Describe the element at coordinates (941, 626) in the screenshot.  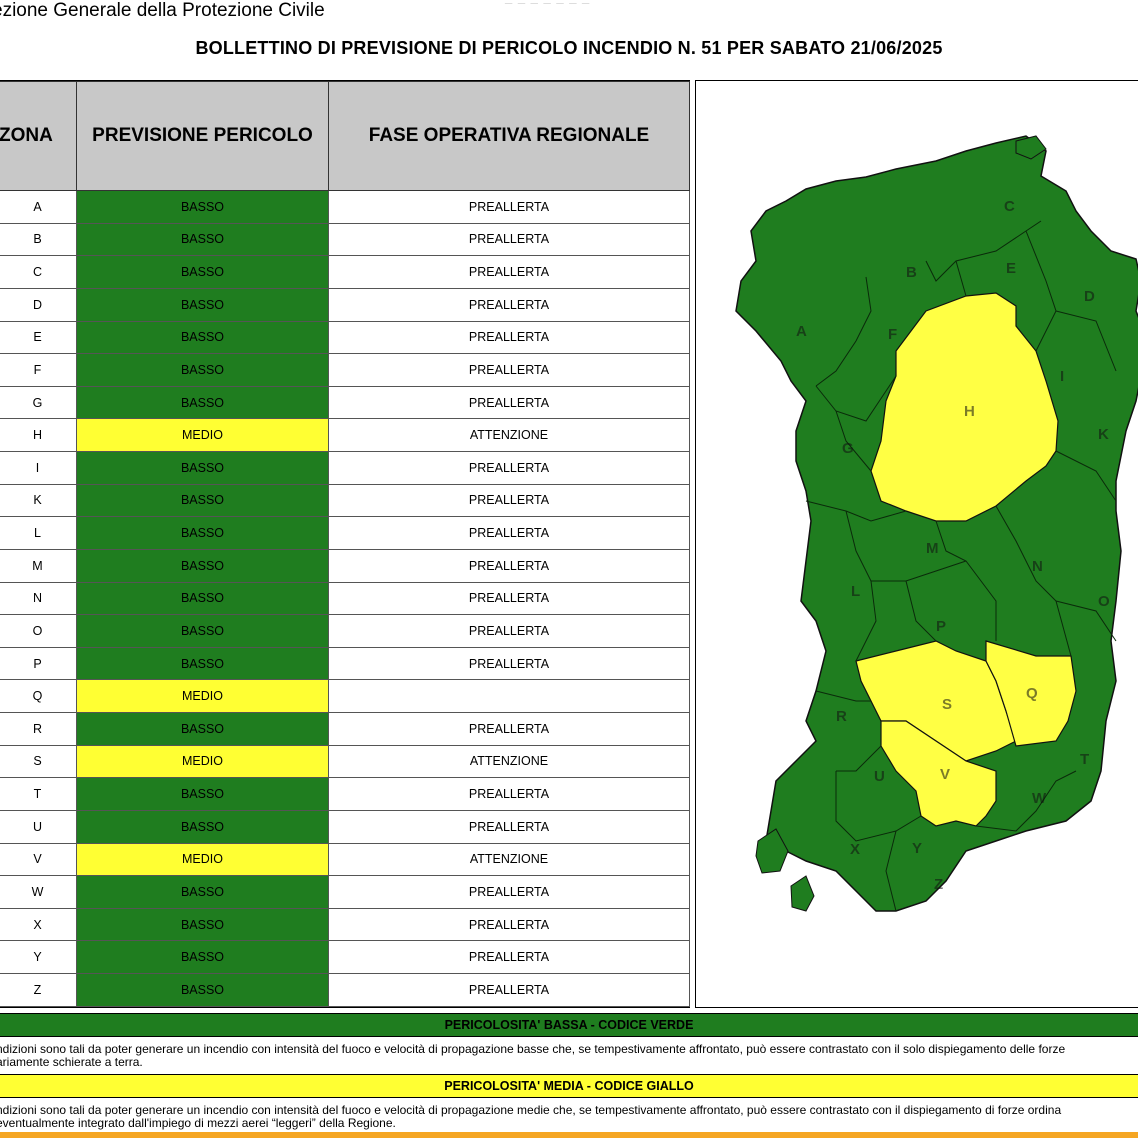
I see `map-zone-label: P` at that location.